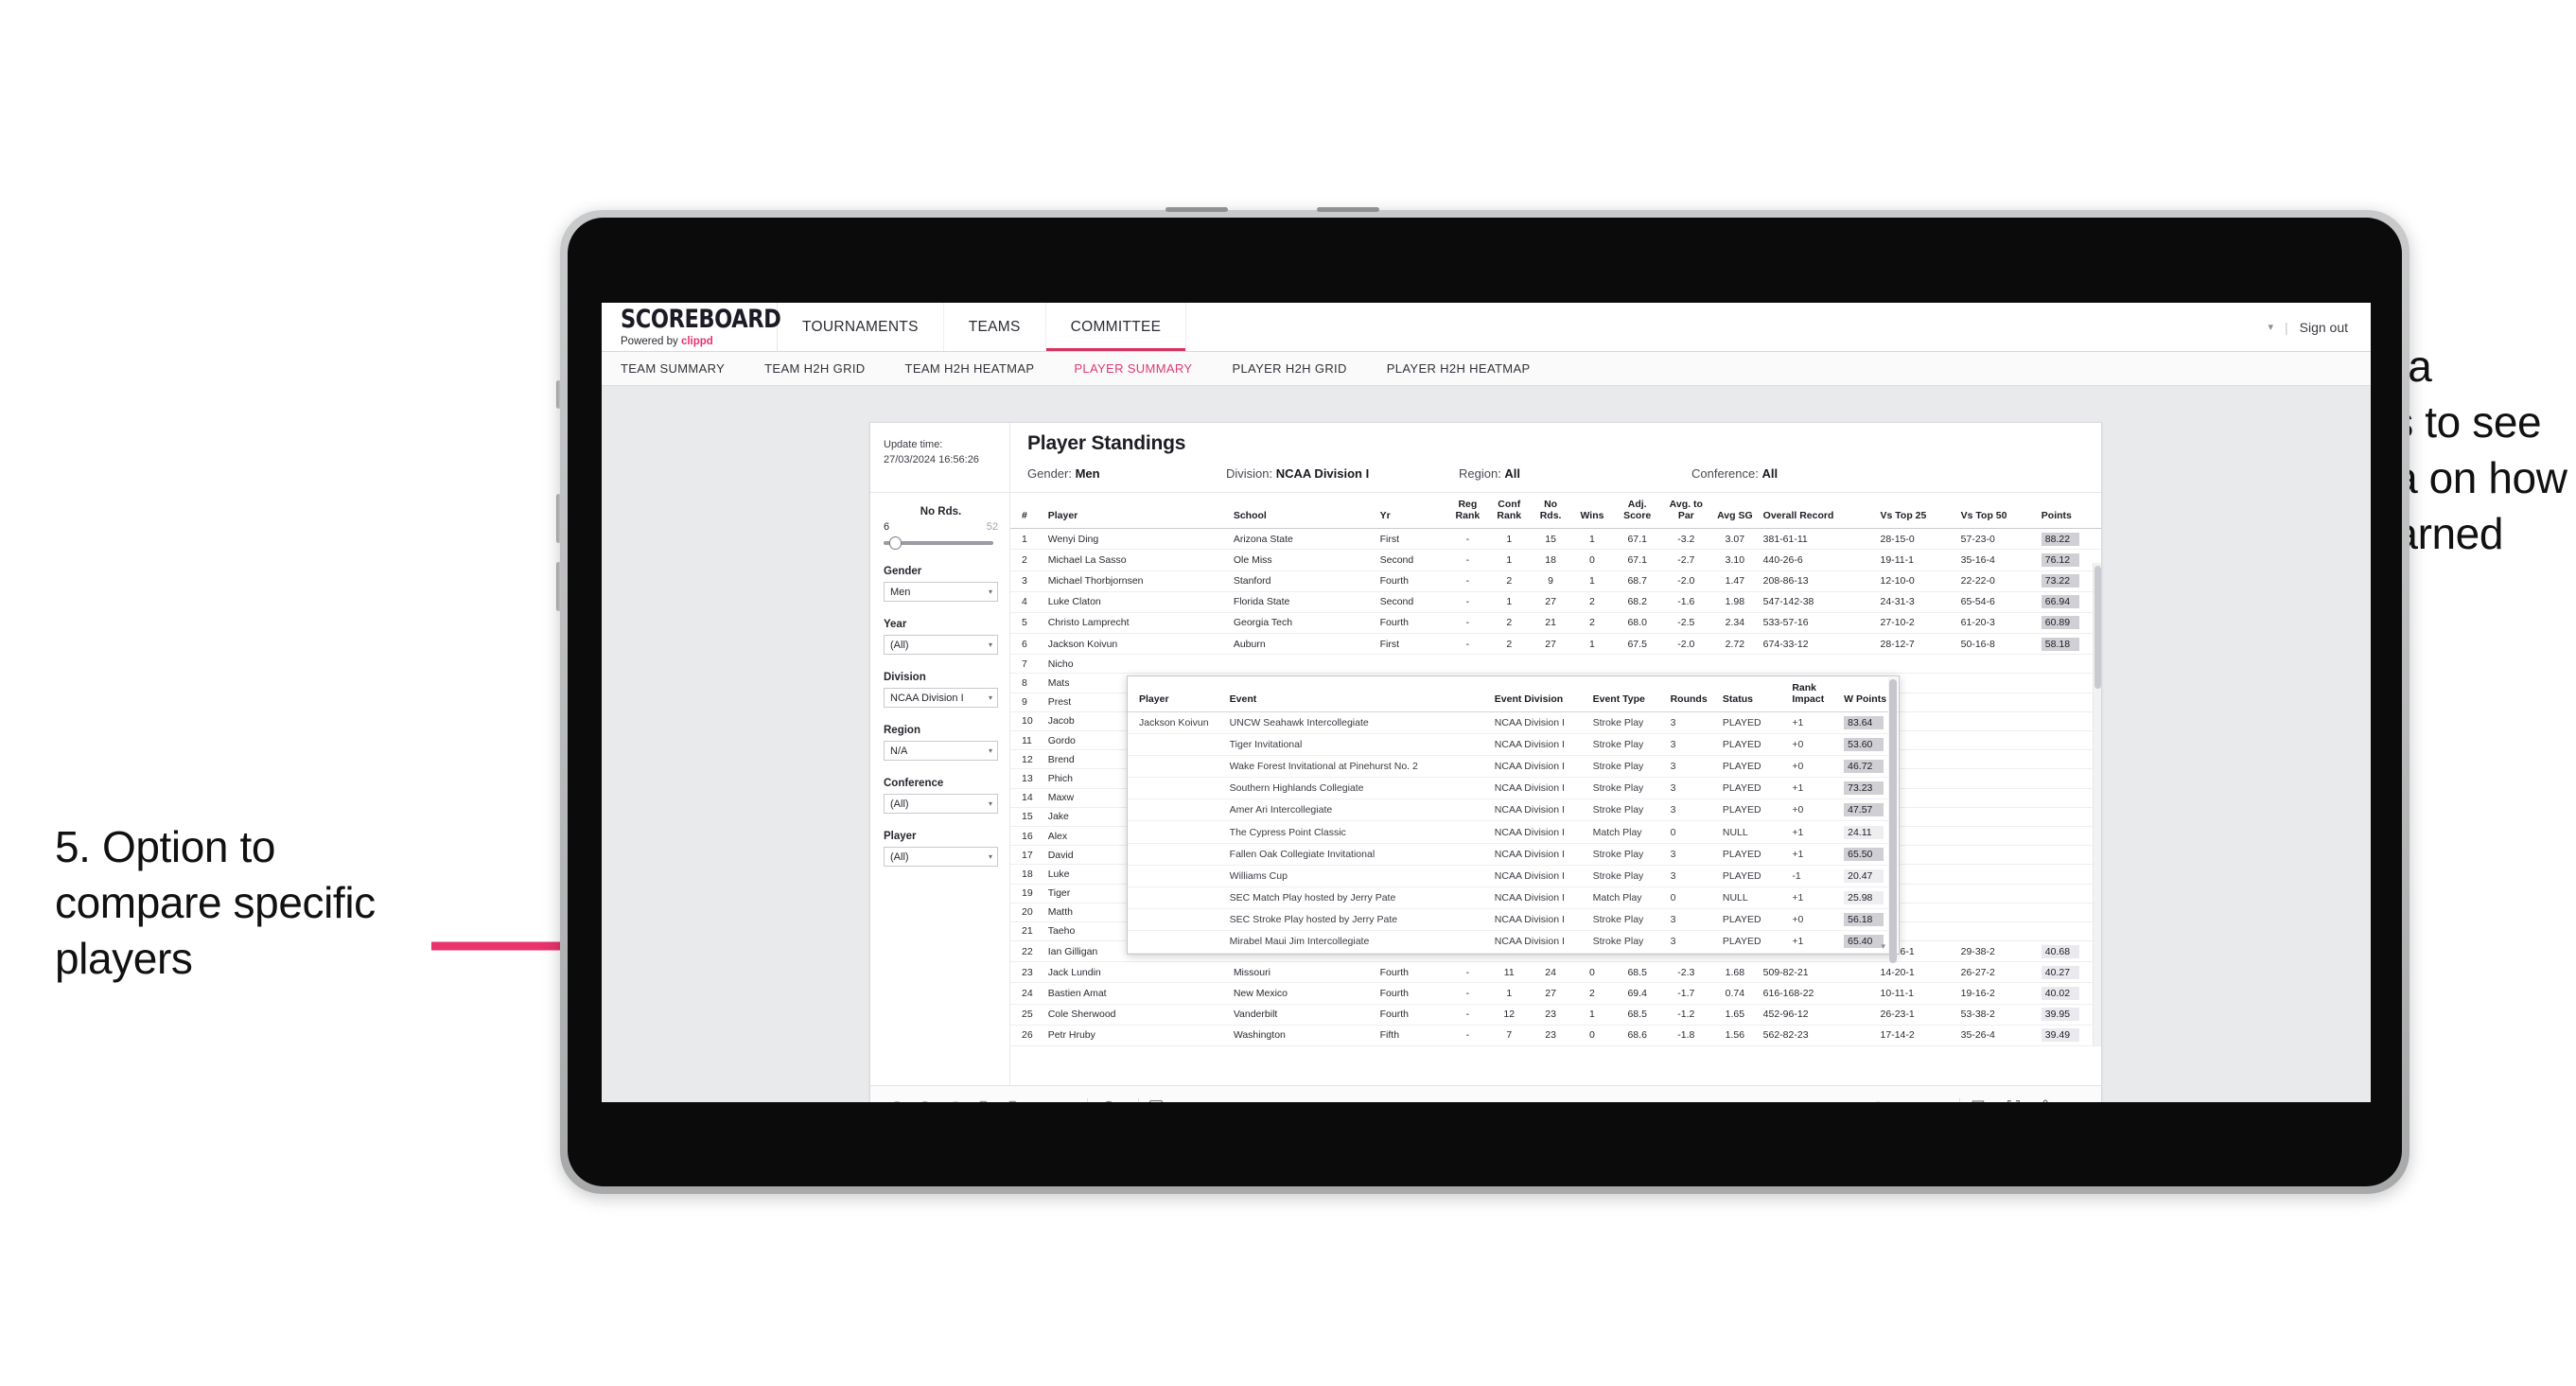 The width and height of the screenshot is (2576, 1386). What do you see at coordinates (691, 327) in the screenshot?
I see `app-logo: SCOREBOARD Powered by clippd` at bounding box center [691, 327].